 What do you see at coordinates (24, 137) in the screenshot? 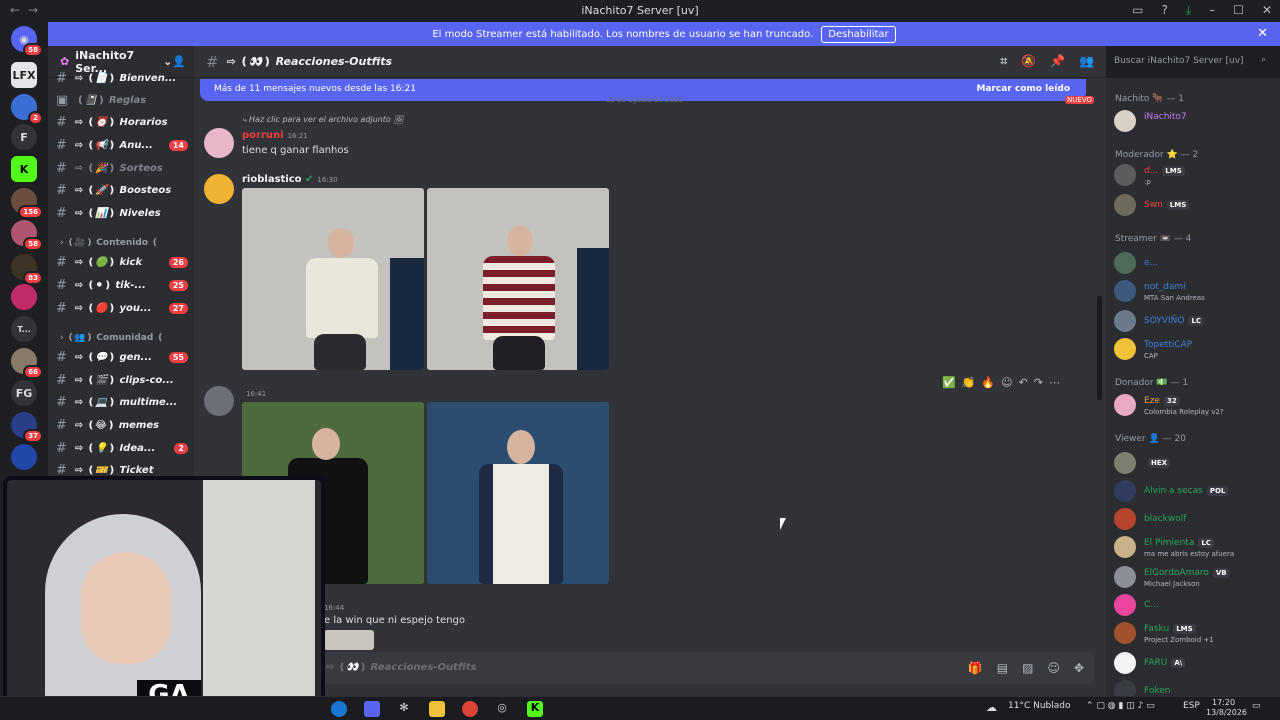
I see `server-f: F` at bounding box center [24, 137].